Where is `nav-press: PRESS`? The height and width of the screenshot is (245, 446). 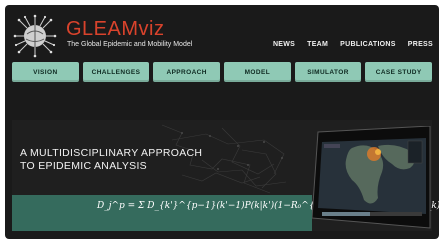
nav-press: PRESS is located at coordinates (420, 44).